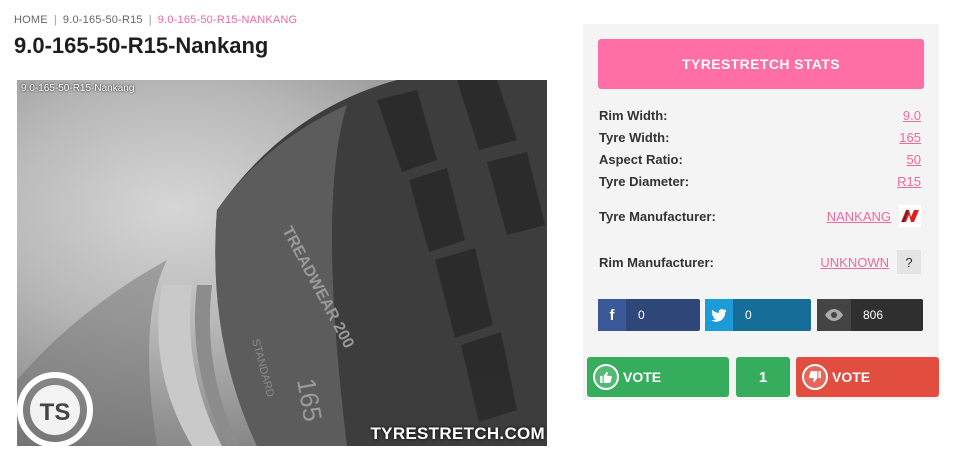 Image resolution: width=960 pixels, height=470 pixels. I want to click on stat-row-tyre-manufacturer: Tyre Manufacturer: NANKANG, so click(760, 216).